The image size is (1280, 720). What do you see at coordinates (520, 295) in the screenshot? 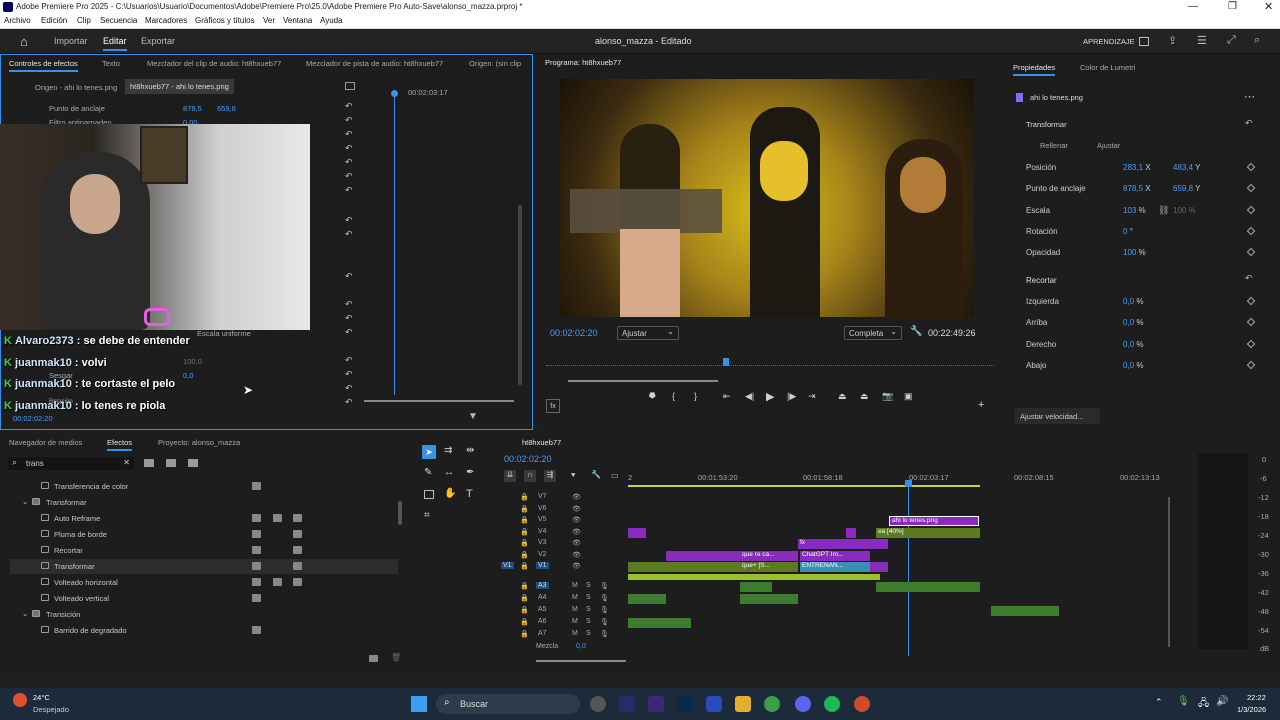
I see `ec-scrollbar` at bounding box center [520, 295].